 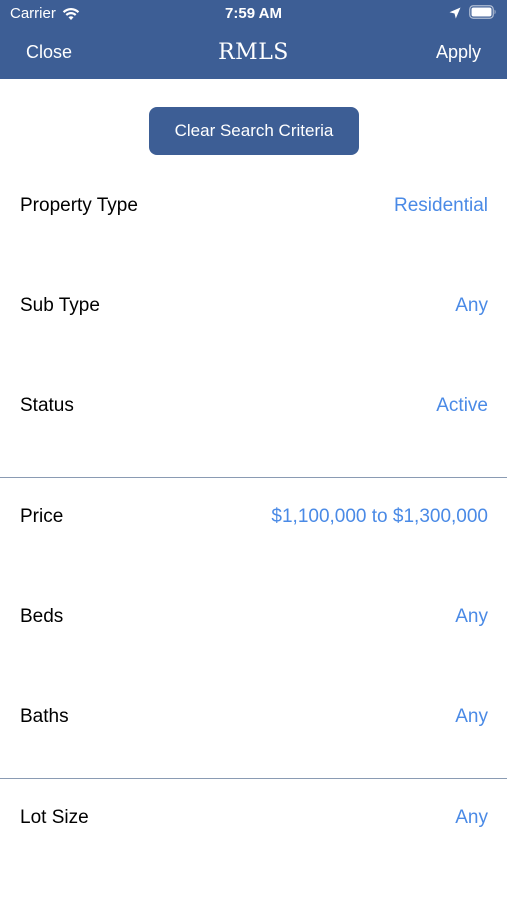 I want to click on row-property-type: Property Type Residential, so click(x=253, y=217).